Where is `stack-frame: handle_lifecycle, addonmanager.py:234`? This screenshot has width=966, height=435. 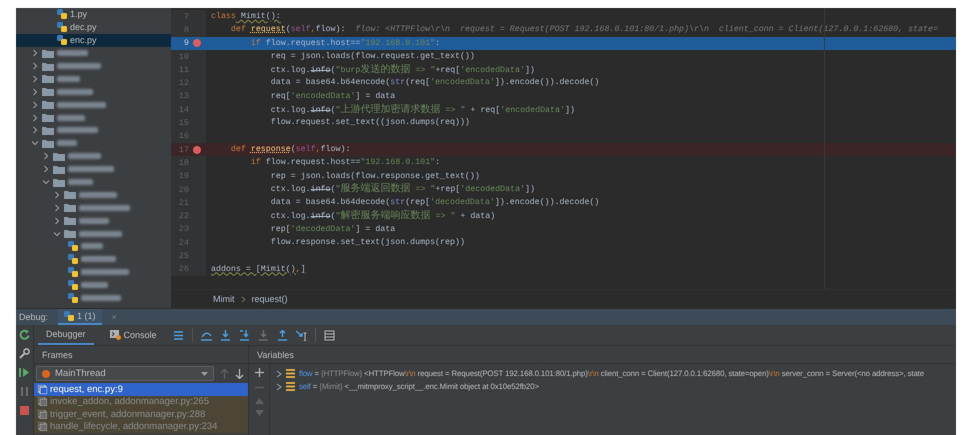
stack-frame: handle_lifecycle, addonmanager.py:234 is located at coordinates (141, 426).